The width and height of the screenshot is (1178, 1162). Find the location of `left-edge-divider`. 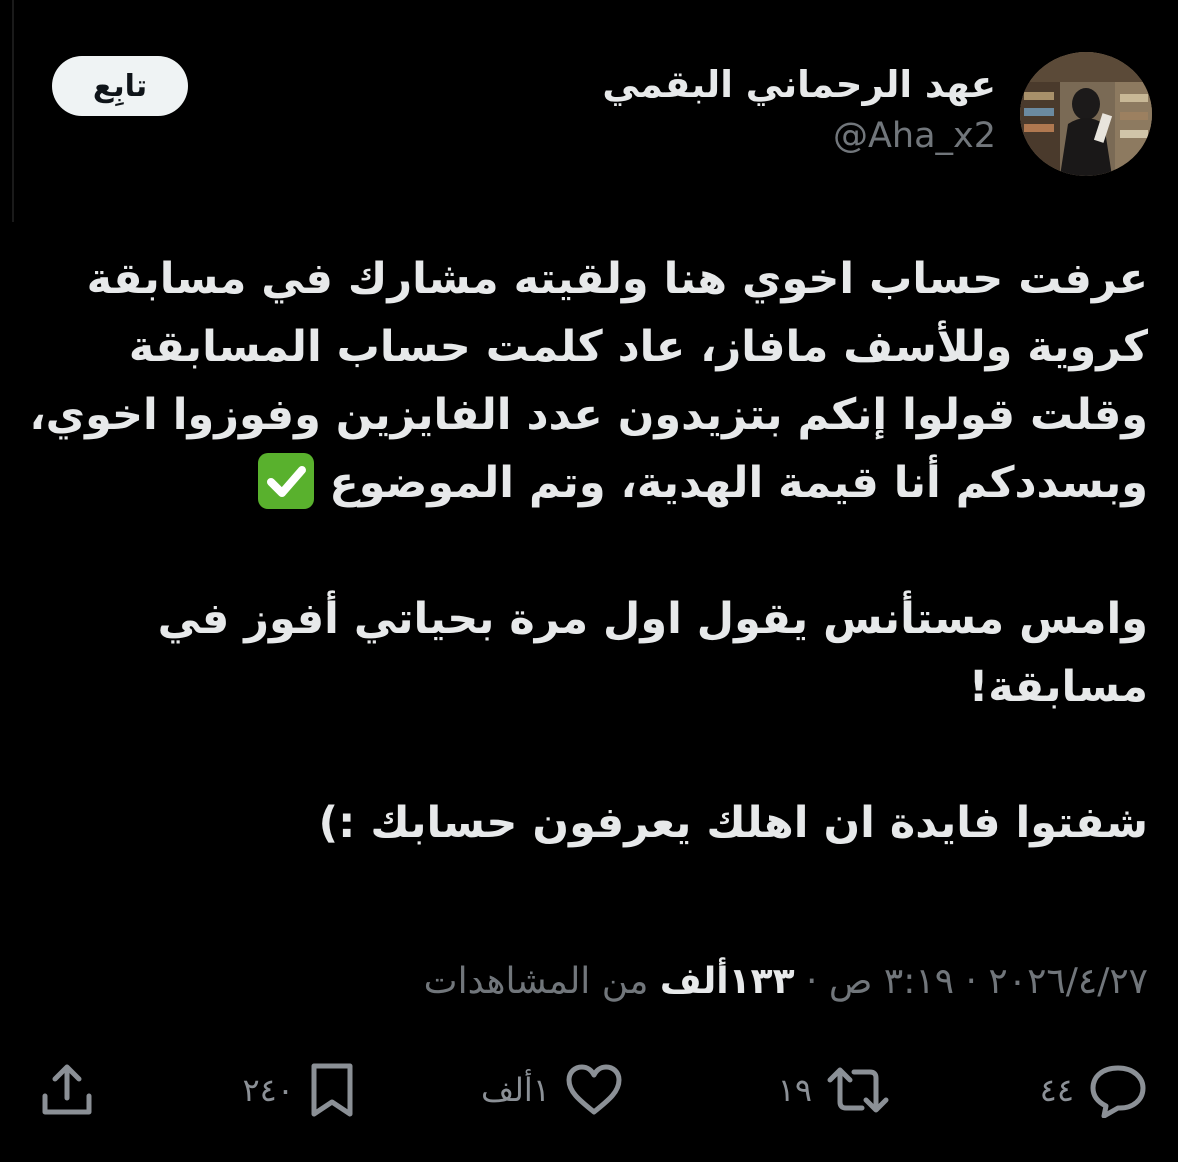

left-edge-divider is located at coordinates (13, 111).